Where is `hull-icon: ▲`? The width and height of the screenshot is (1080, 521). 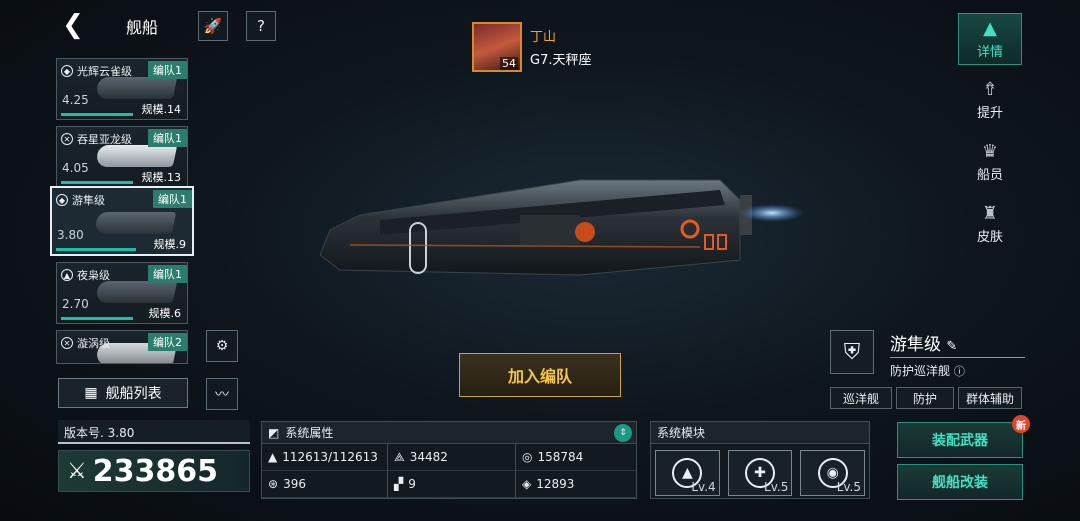
hull-icon: ▲ is located at coordinates (273, 457).